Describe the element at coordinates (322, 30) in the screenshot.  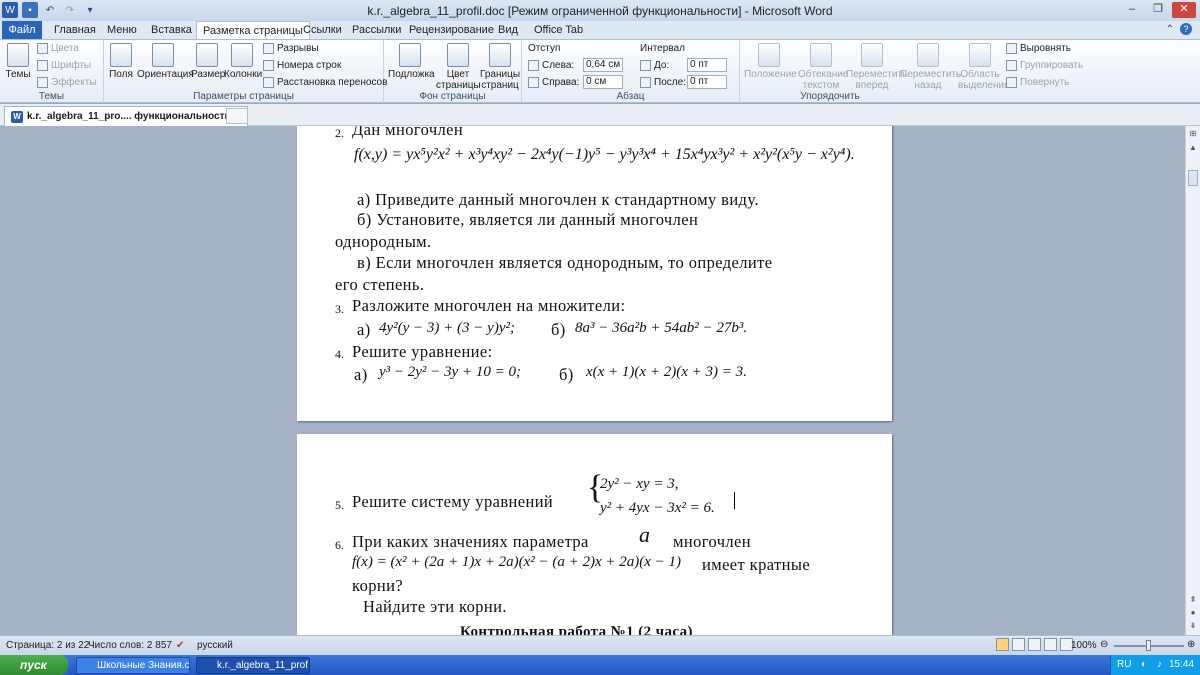
I see `tab-references: Ссылки` at that location.